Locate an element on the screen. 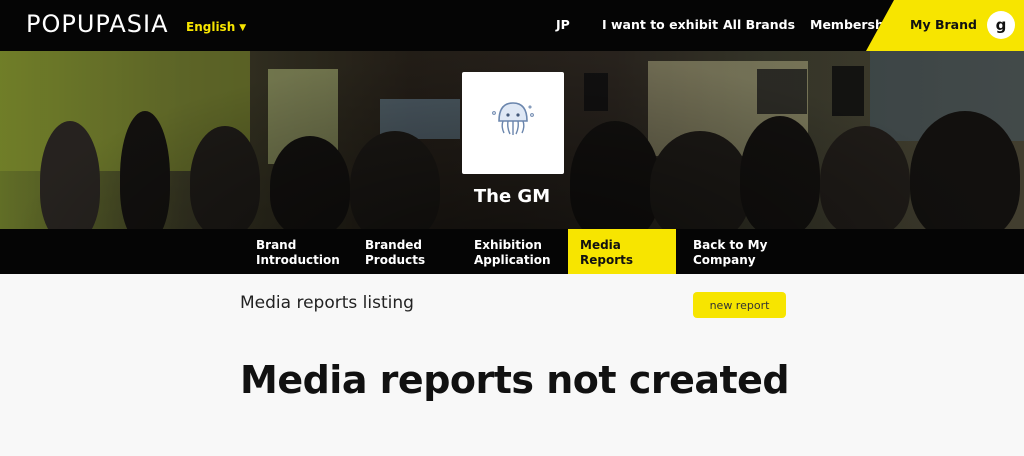  user-avatar: g is located at coordinates (1001, 25).